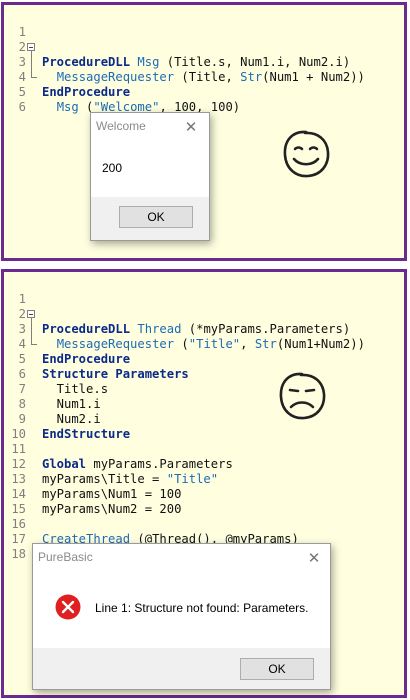 This screenshot has width=410, height=700. I want to click on code-line: 11 Global myParams.Parameters, so click(118, 449).